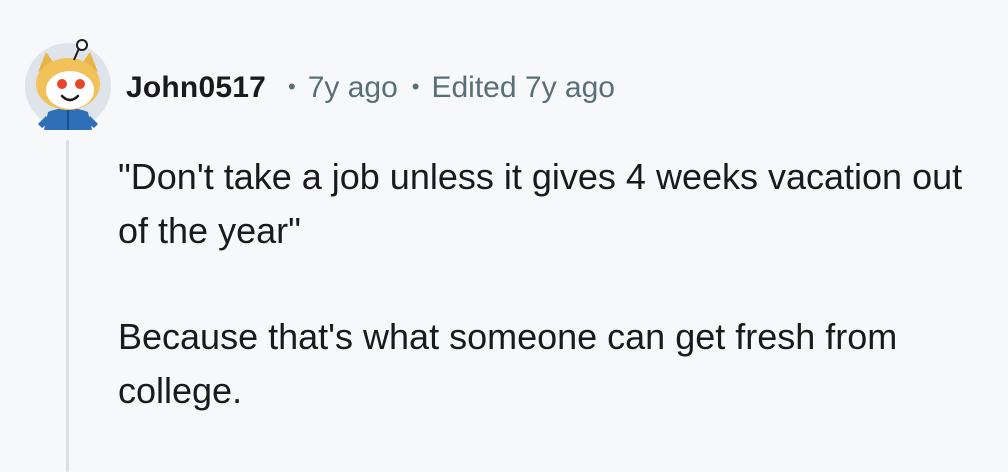 The height and width of the screenshot is (472, 1008). What do you see at coordinates (67, 306) in the screenshot?
I see `thread-line` at bounding box center [67, 306].